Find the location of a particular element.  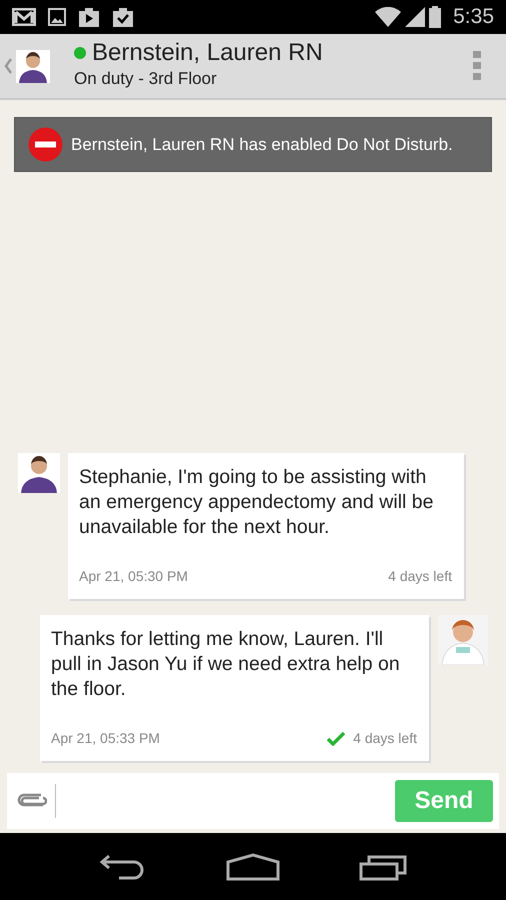

mail-icon is located at coordinates (24, 17).